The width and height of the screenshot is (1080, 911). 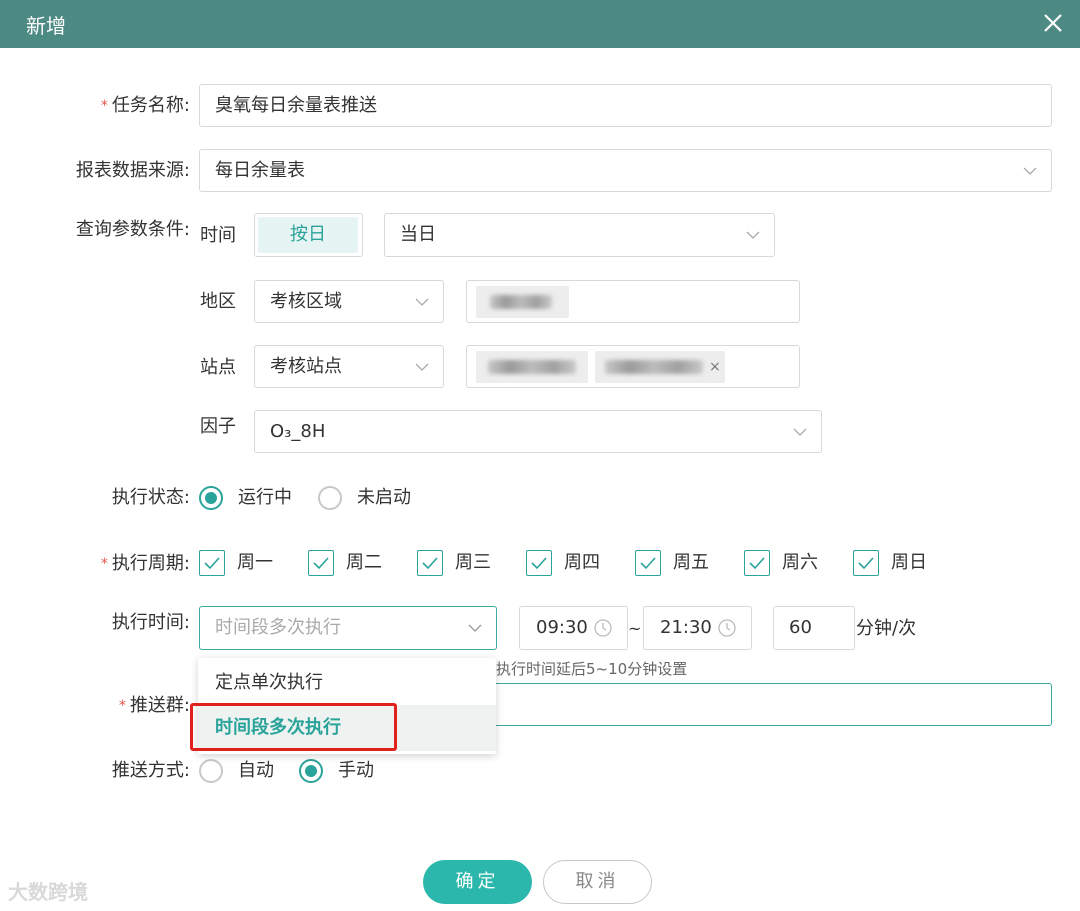 I want to click on radio-not-started-label: 未启动, so click(x=384, y=497).